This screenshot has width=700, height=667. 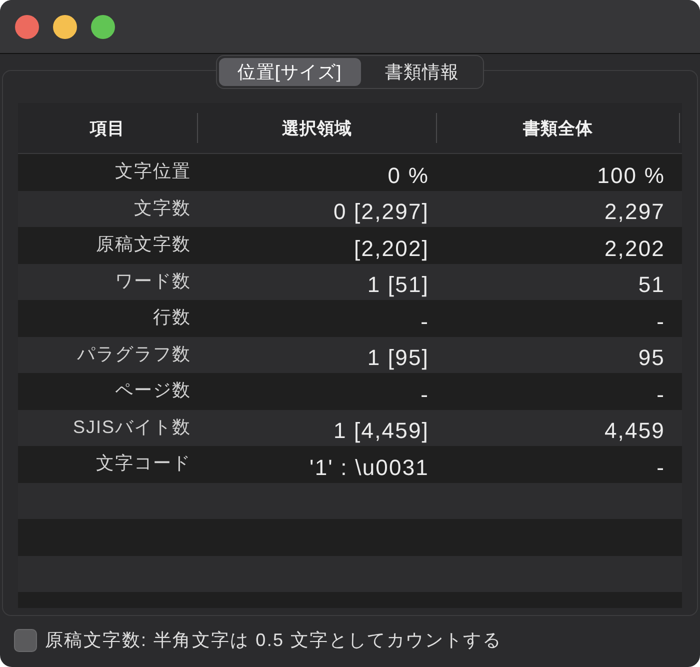 I want to click on row-label: 原稿文字数, so click(x=143, y=244).